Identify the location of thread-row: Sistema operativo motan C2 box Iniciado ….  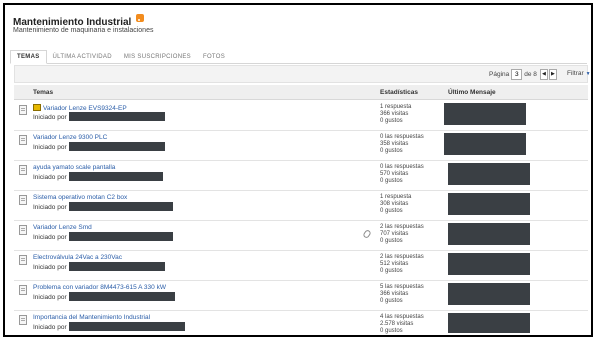
(301, 206).